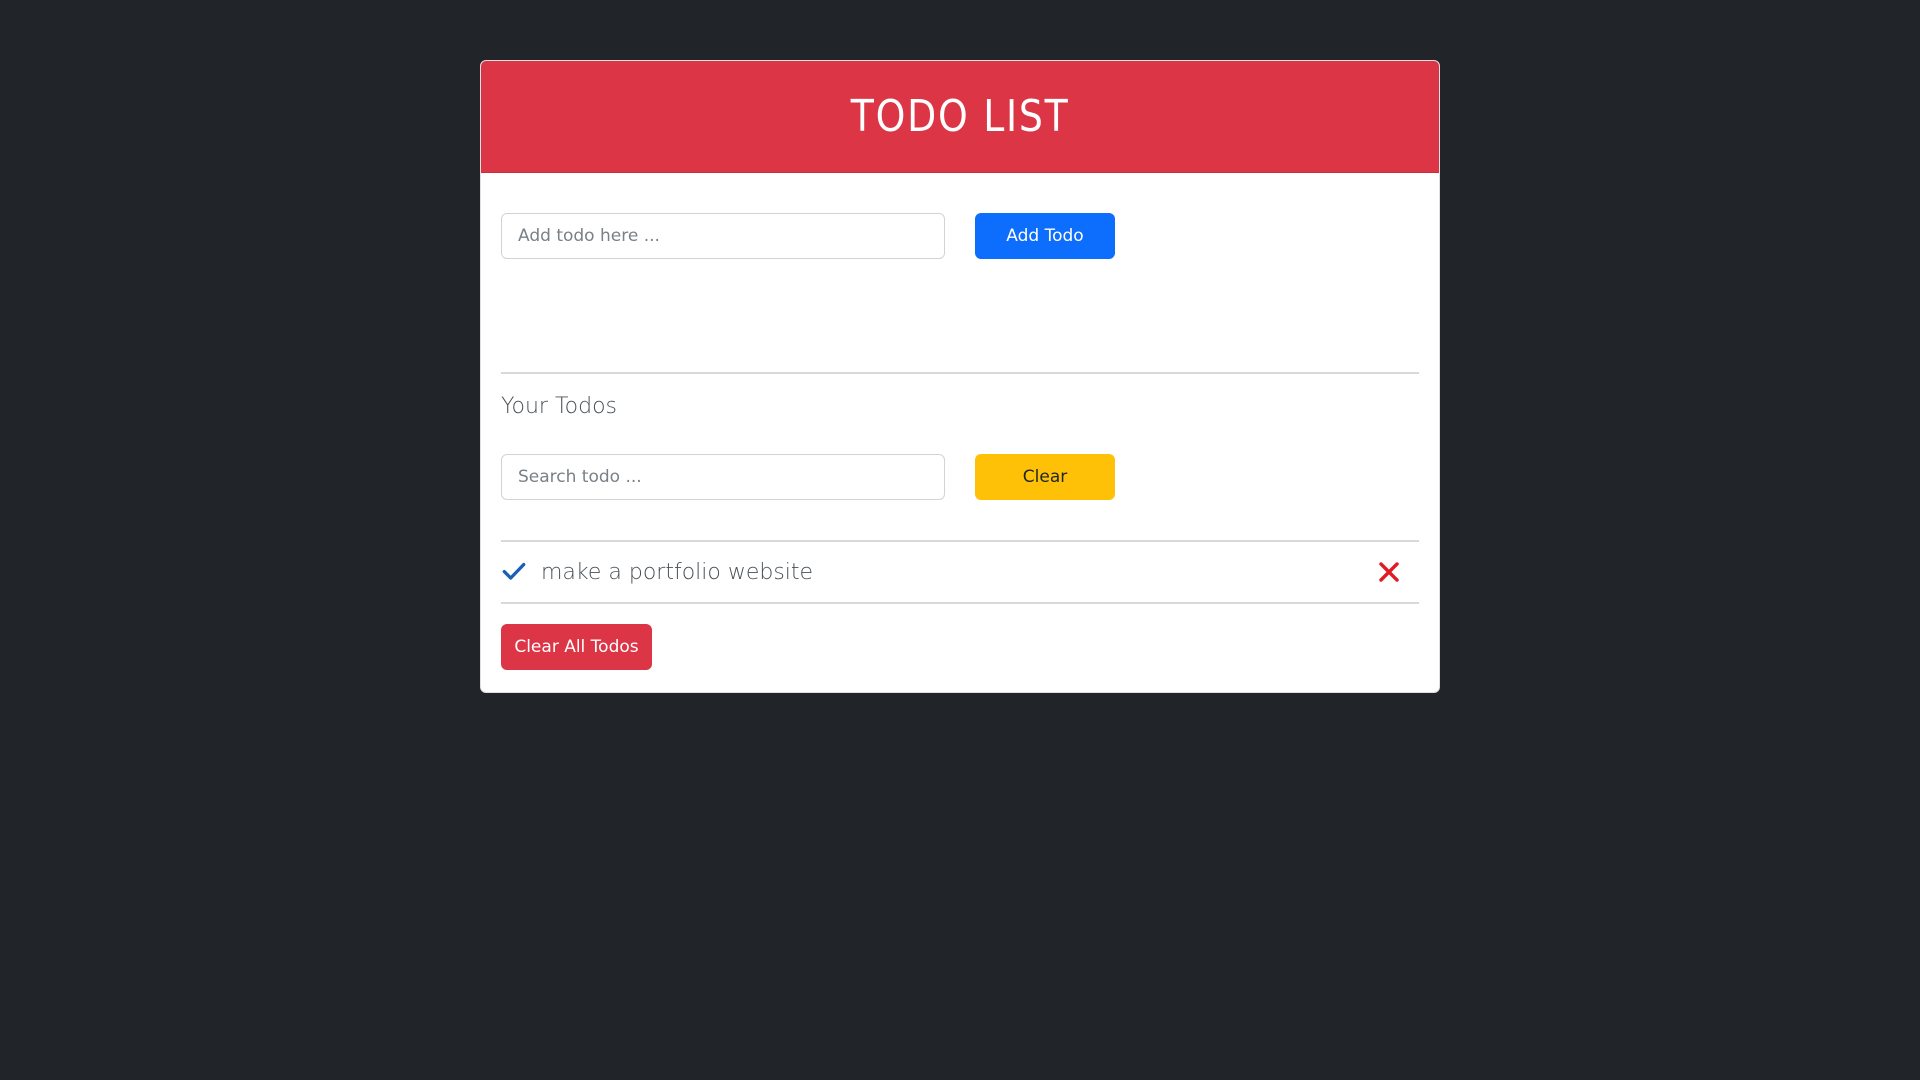  I want to click on add-todo-row: Add todo here ... Add Todo, so click(808, 236).